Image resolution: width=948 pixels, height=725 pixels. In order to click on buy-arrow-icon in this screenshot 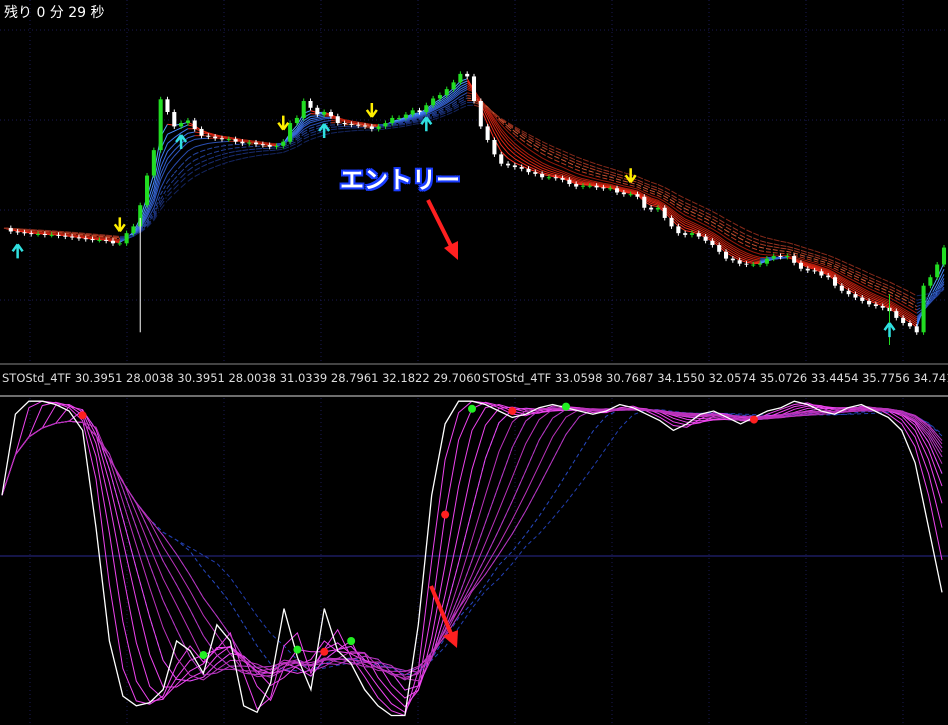, I will do `click(17, 251)`.